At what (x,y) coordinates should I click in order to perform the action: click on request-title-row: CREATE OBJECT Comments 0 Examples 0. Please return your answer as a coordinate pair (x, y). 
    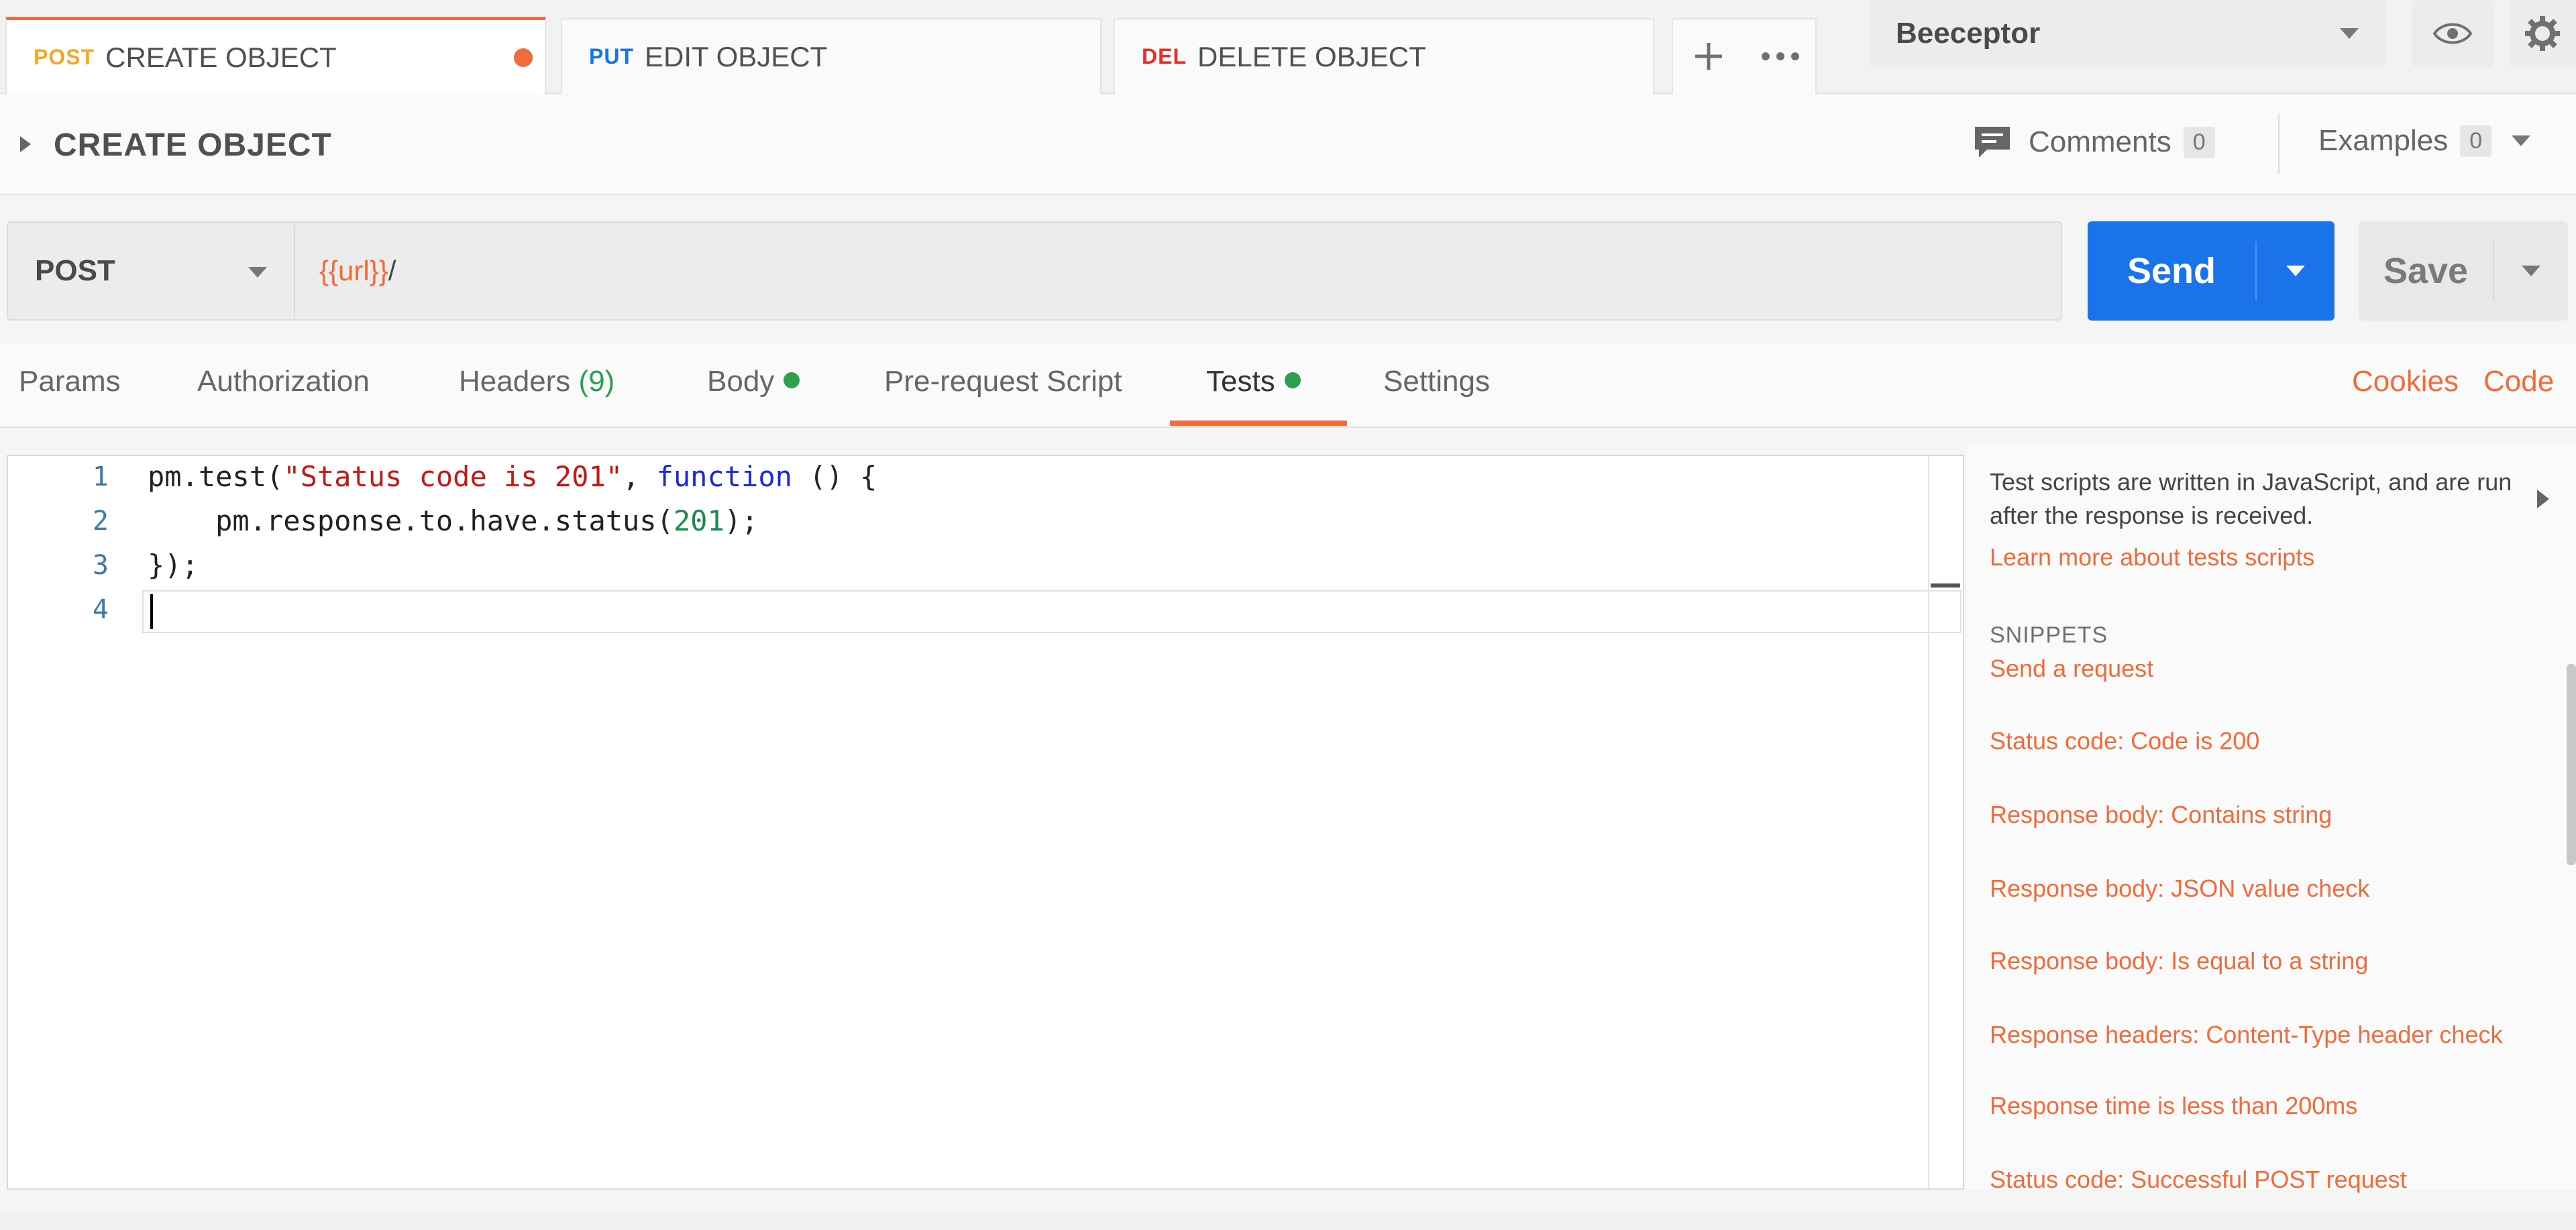
    Looking at the image, I should click on (1288, 145).